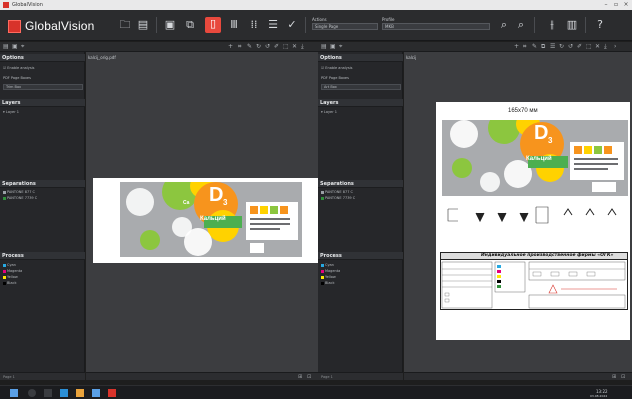 This screenshot has width=632, height=399. What do you see at coordinates (615, 46) in the screenshot?
I see `more-icon: ›` at bounding box center [615, 46].